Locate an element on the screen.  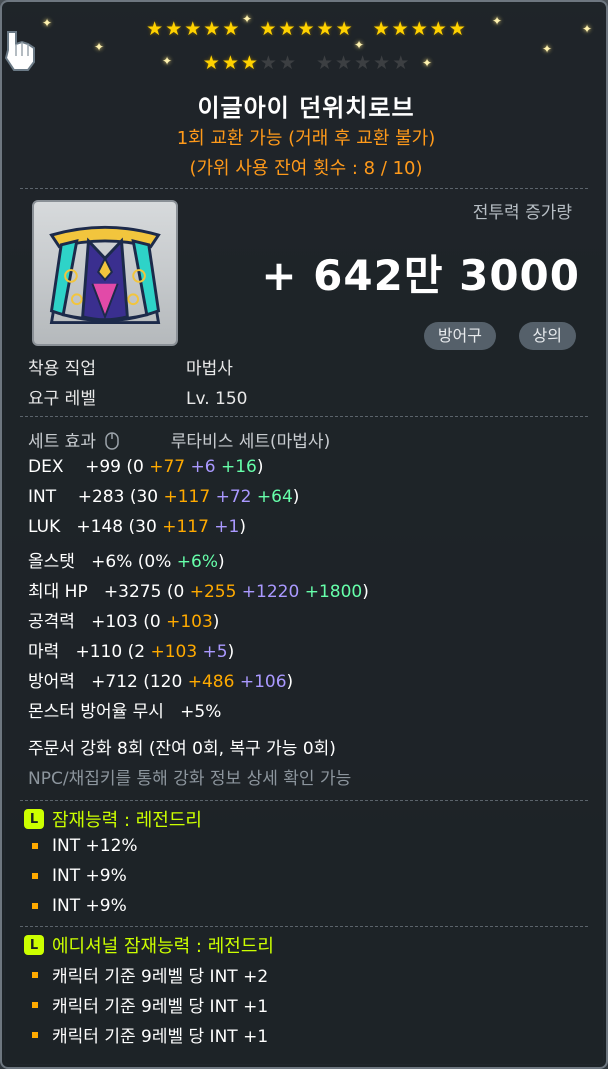
stat-segment: +255 is located at coordinates (213, 592).